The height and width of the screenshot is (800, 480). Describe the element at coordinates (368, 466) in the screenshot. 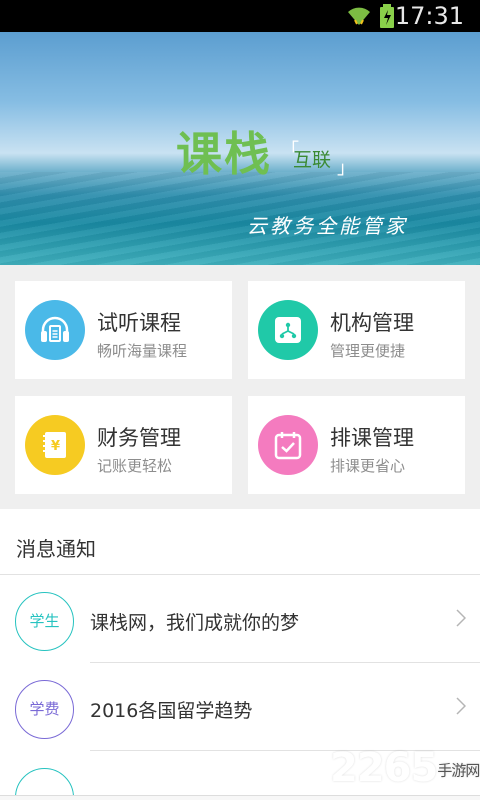

I see `feature-subtitle: 排课更省心` at that location.